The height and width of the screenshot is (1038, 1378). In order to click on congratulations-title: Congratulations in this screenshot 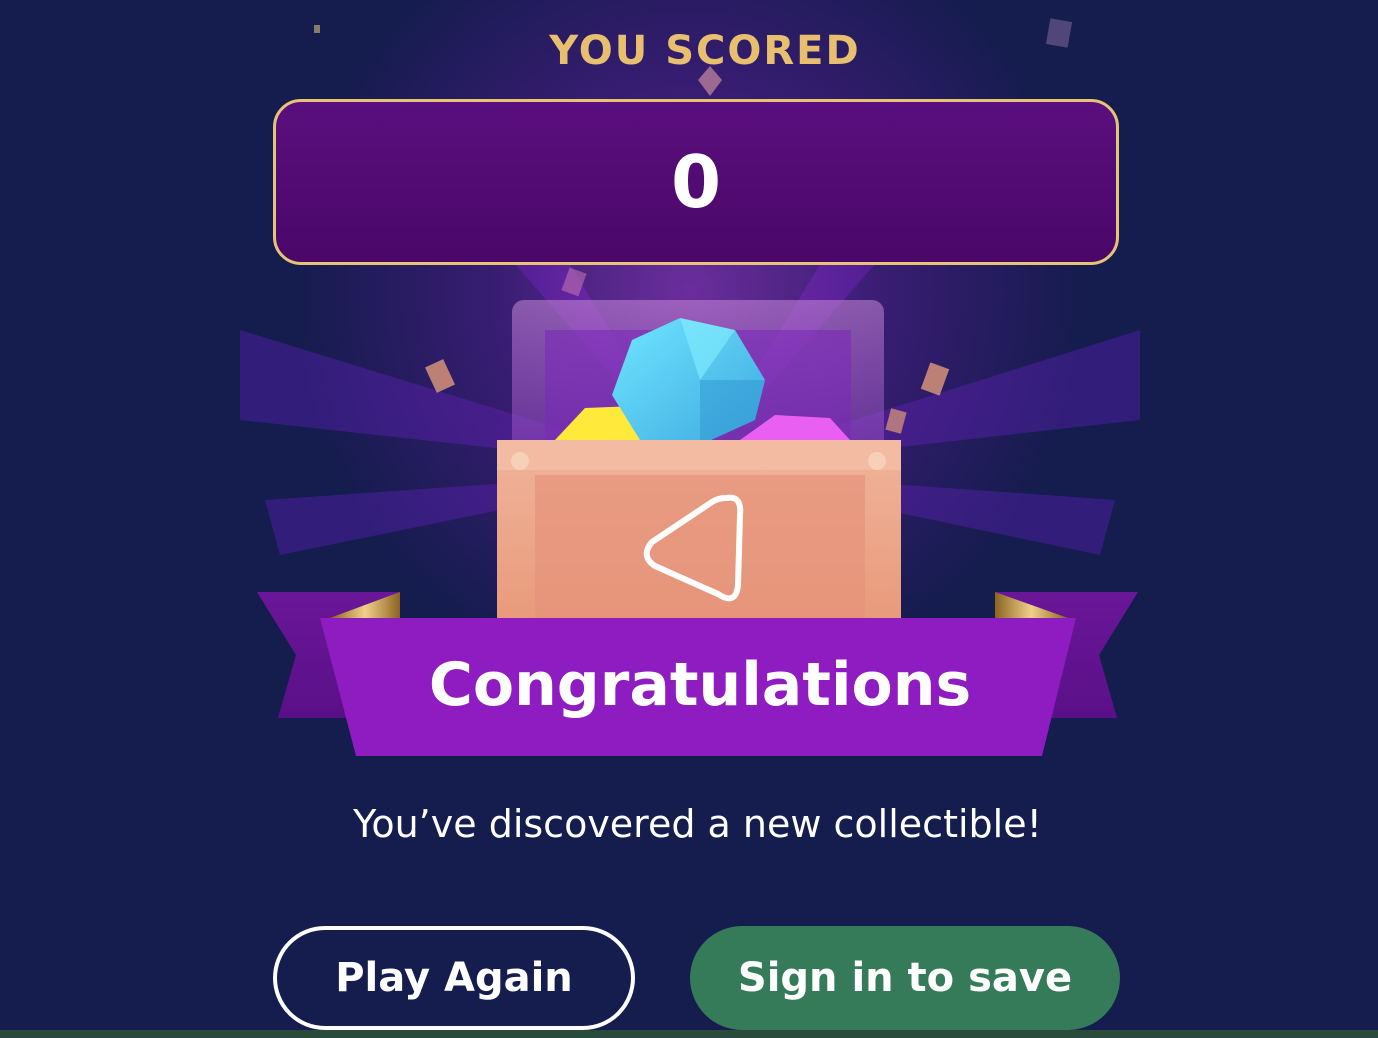, I will do `click(700, 685)`.